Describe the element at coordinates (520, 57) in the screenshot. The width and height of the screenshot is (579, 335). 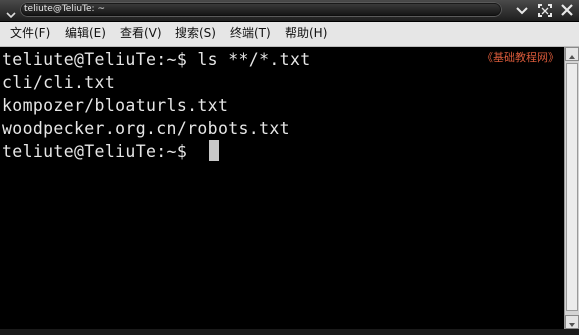
I see `watermark-text: 《基础教程网》` at that location.